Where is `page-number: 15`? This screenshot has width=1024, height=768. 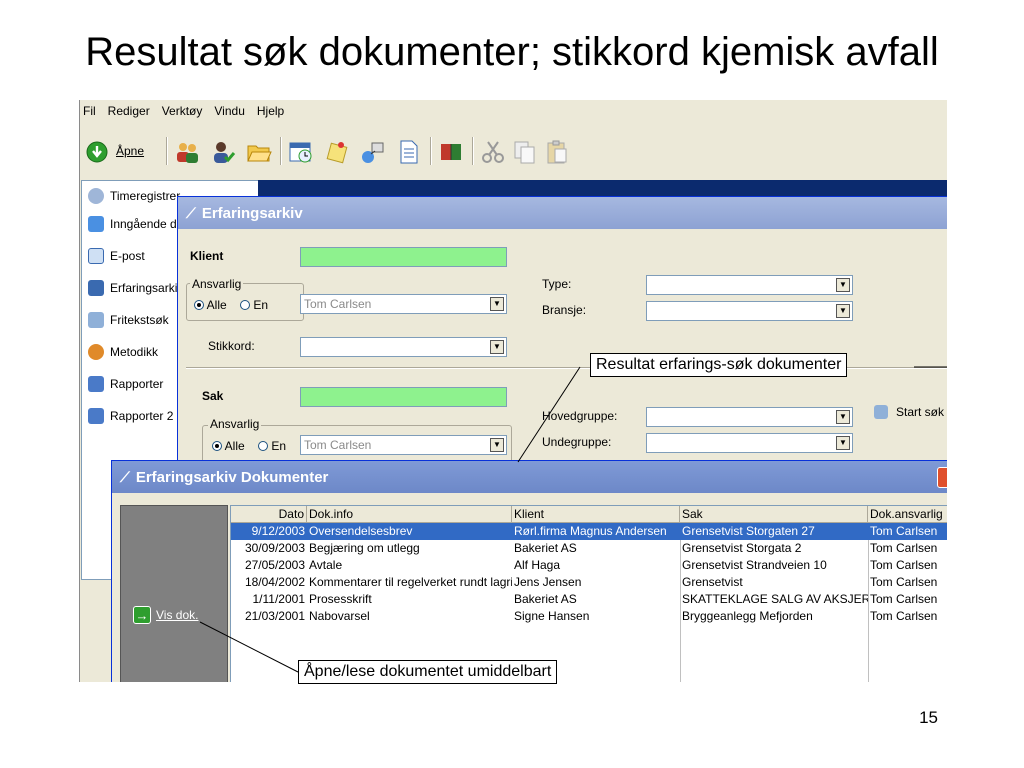 page-number: 15 is located at coordinates (928, 717).